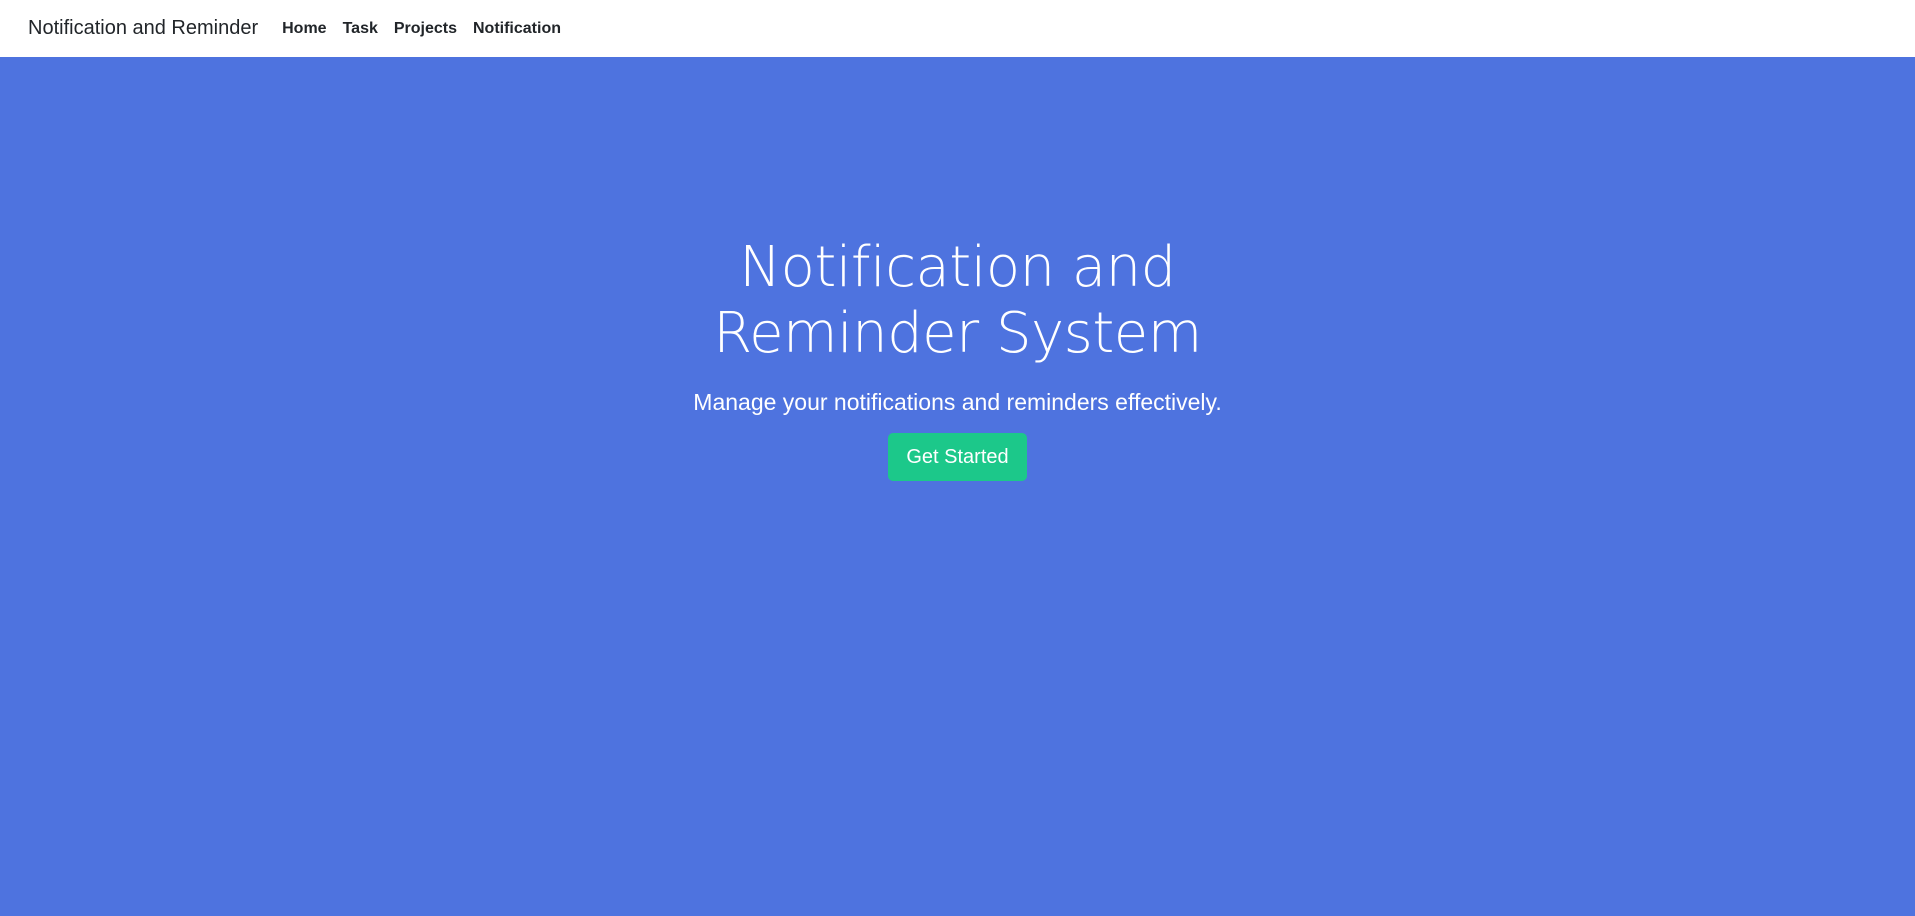 Image resolution: width=1915 pixels, height=916 pixels. What do you see at coordinates (304, 28) in the screenshot?
I see `nav-link-home: Home` at bounding box center [304, 28].